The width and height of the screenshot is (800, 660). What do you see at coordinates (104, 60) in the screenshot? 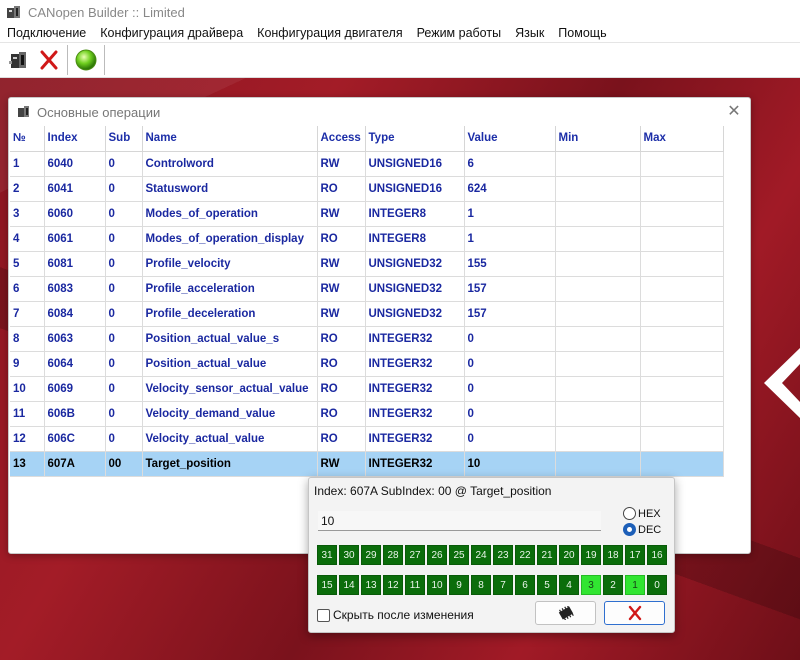
I see `toolbar-separator` at bounding box center [104, 60].